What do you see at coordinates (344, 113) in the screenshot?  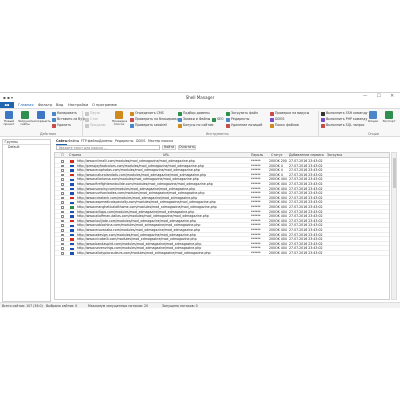 I see `ssh-command-button: Выполнить SSH команду` at bounding box center [344, 113].